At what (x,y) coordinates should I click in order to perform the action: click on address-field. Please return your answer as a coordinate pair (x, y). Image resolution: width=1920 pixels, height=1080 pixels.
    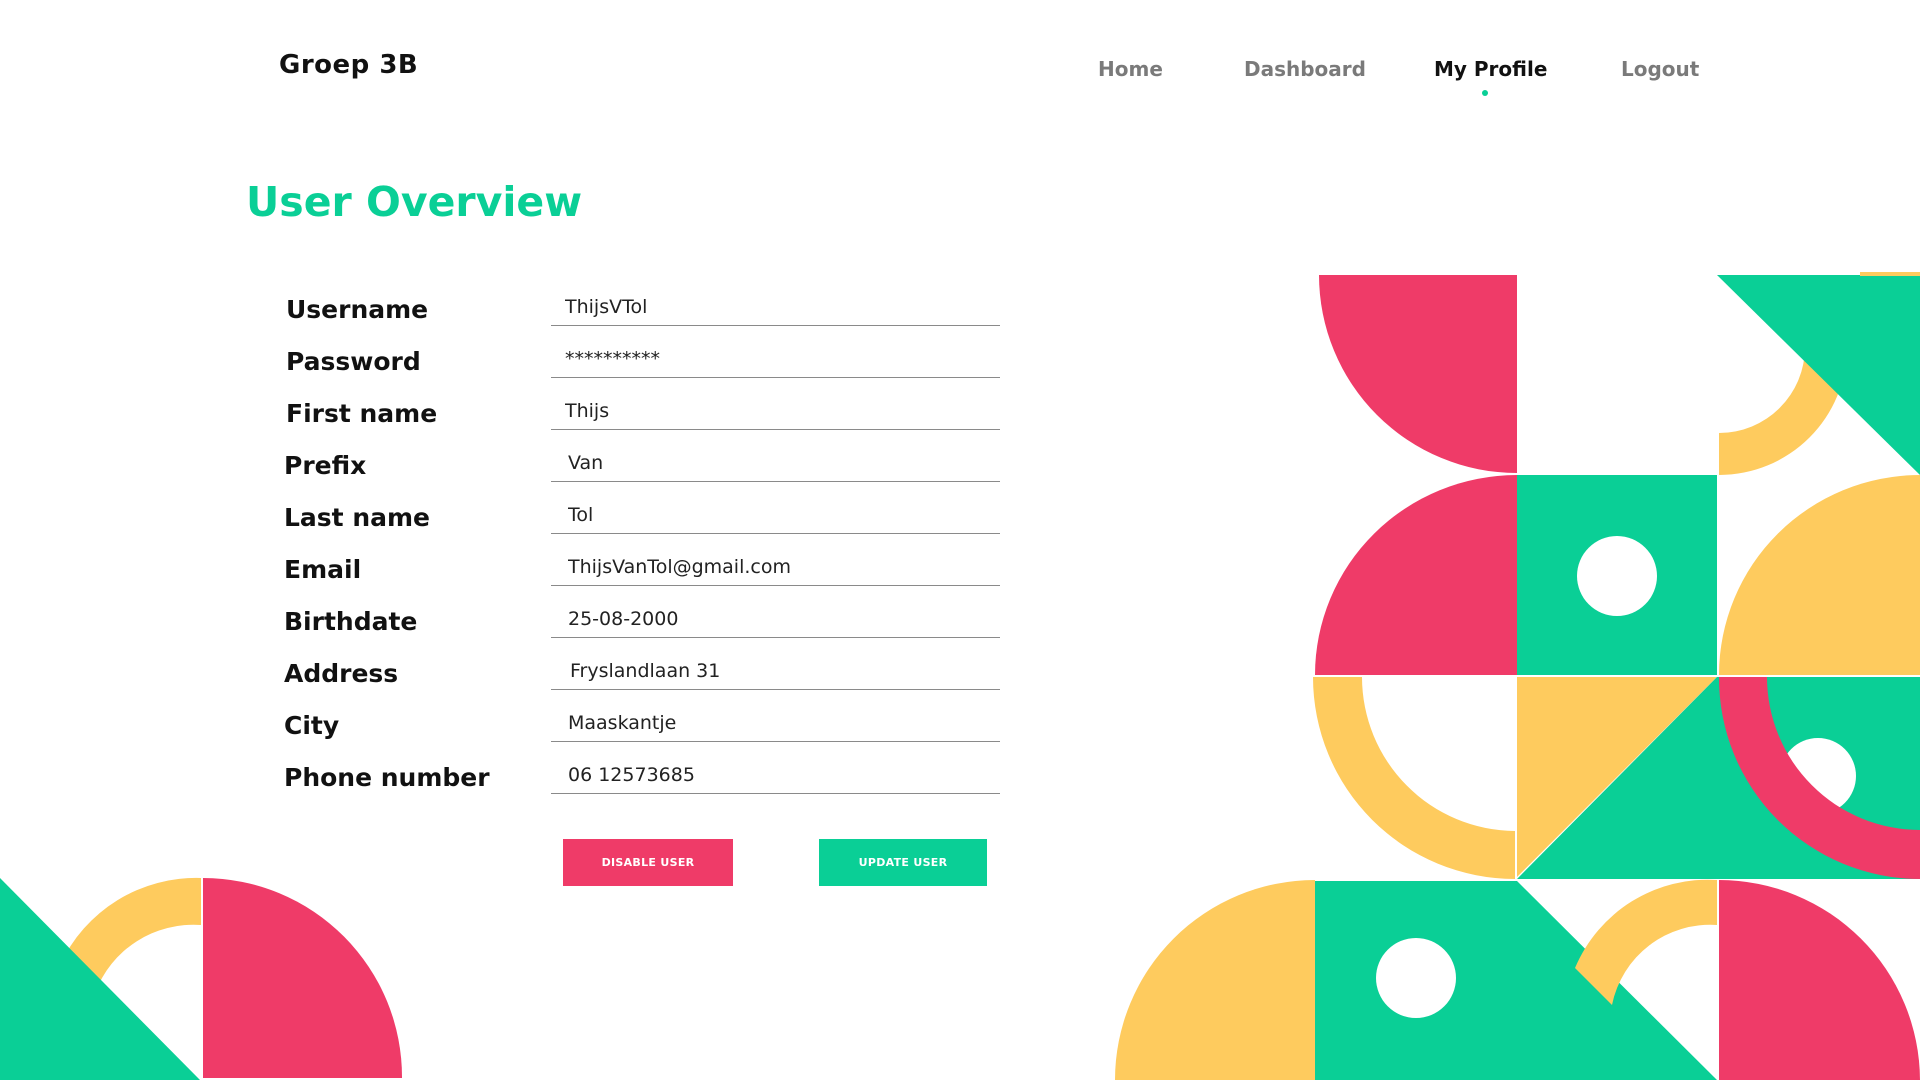
    Looking at the image, I should click on (775, 671).